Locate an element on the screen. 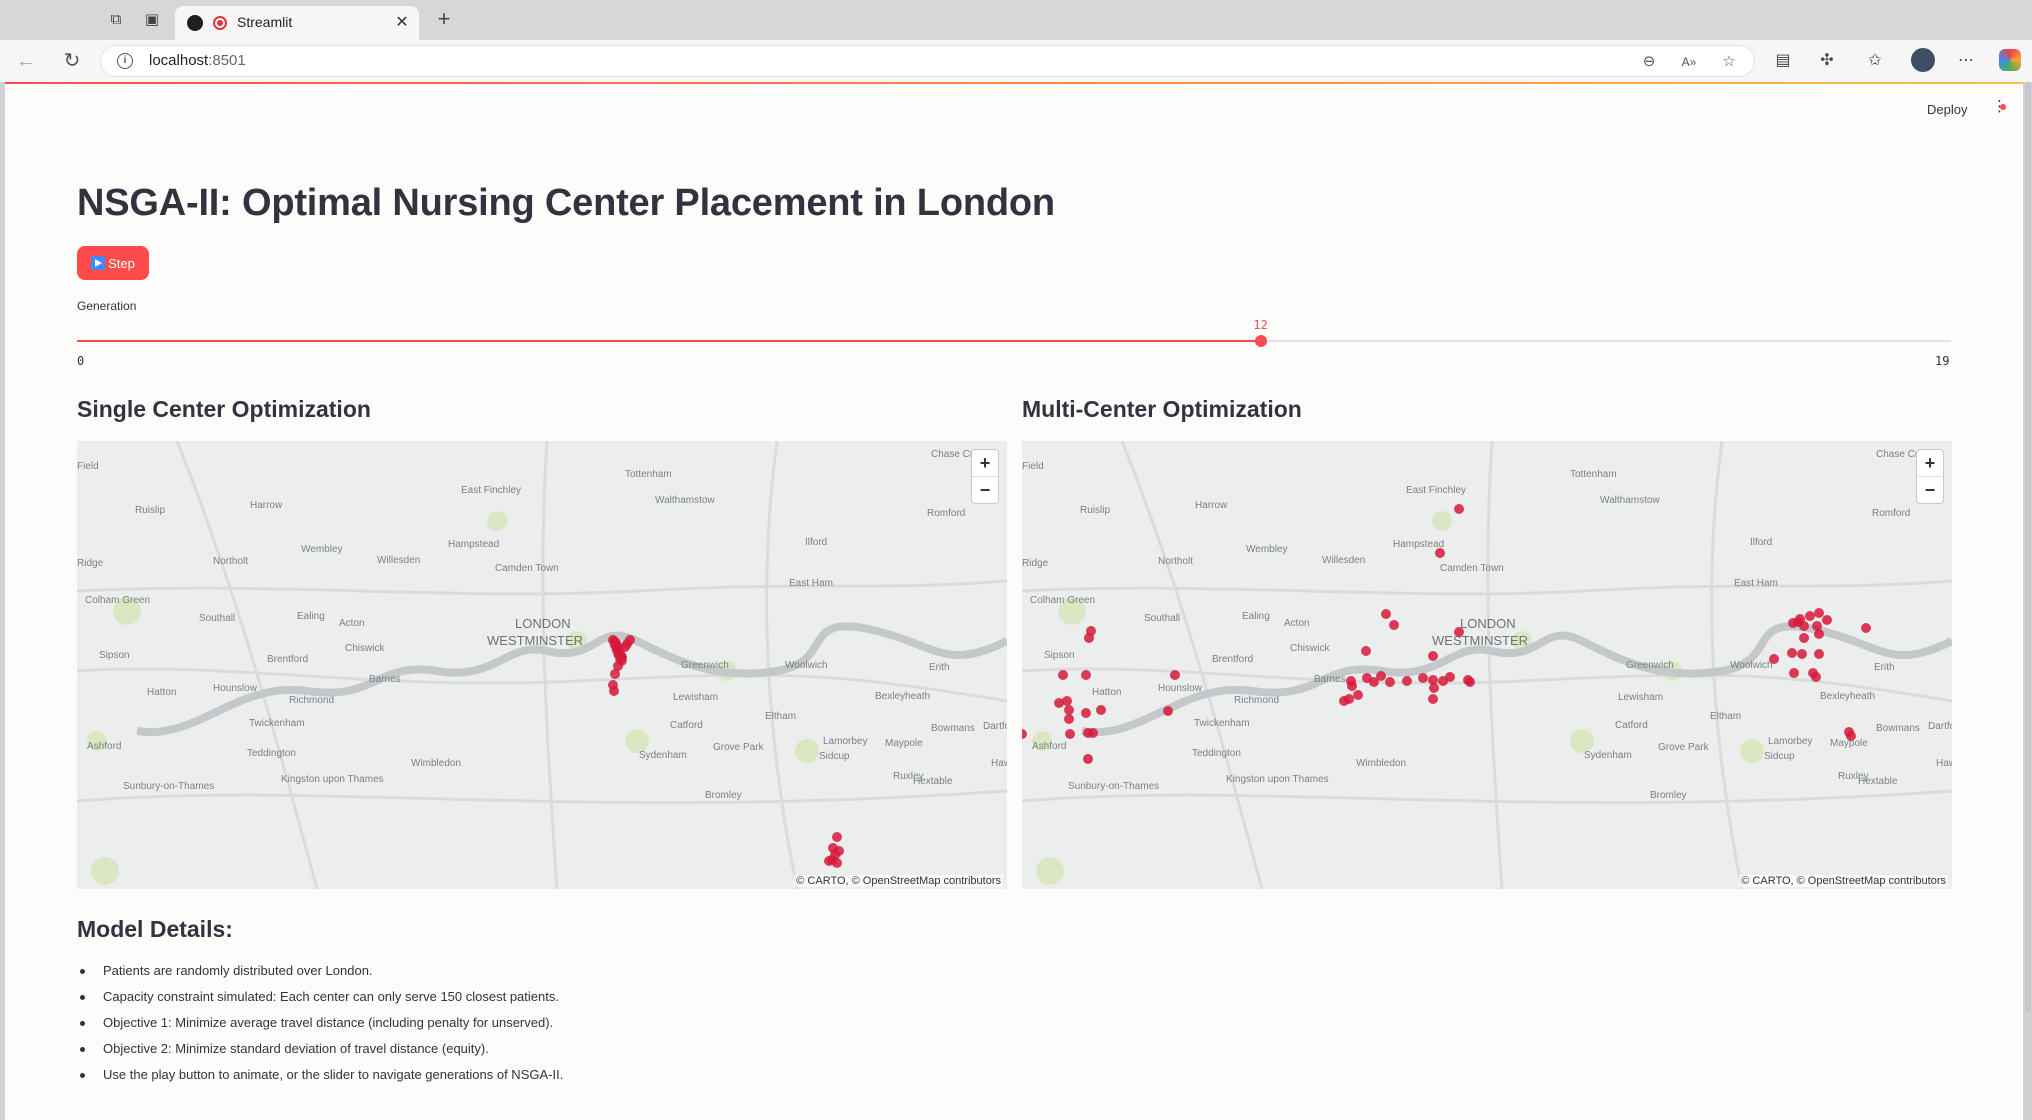  address-bar: i localhost:8501 ⊖ A» ☆ is located at coordinates (927, 61).